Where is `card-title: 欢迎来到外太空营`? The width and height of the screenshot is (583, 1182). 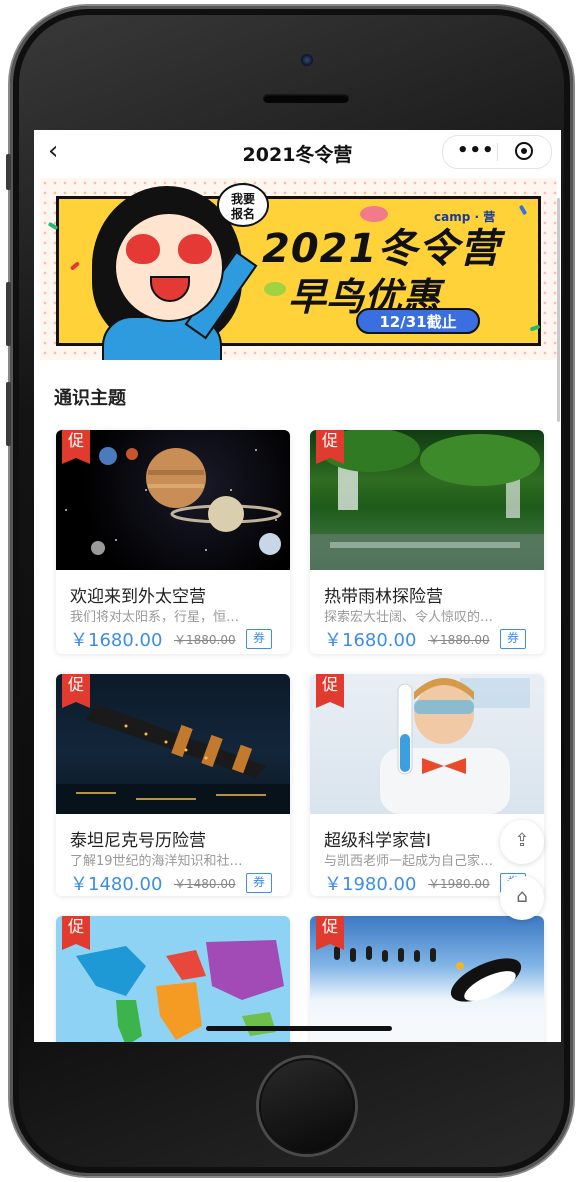
card-title: 欢迎来到外太空营 is located at coordinates (138, 597).